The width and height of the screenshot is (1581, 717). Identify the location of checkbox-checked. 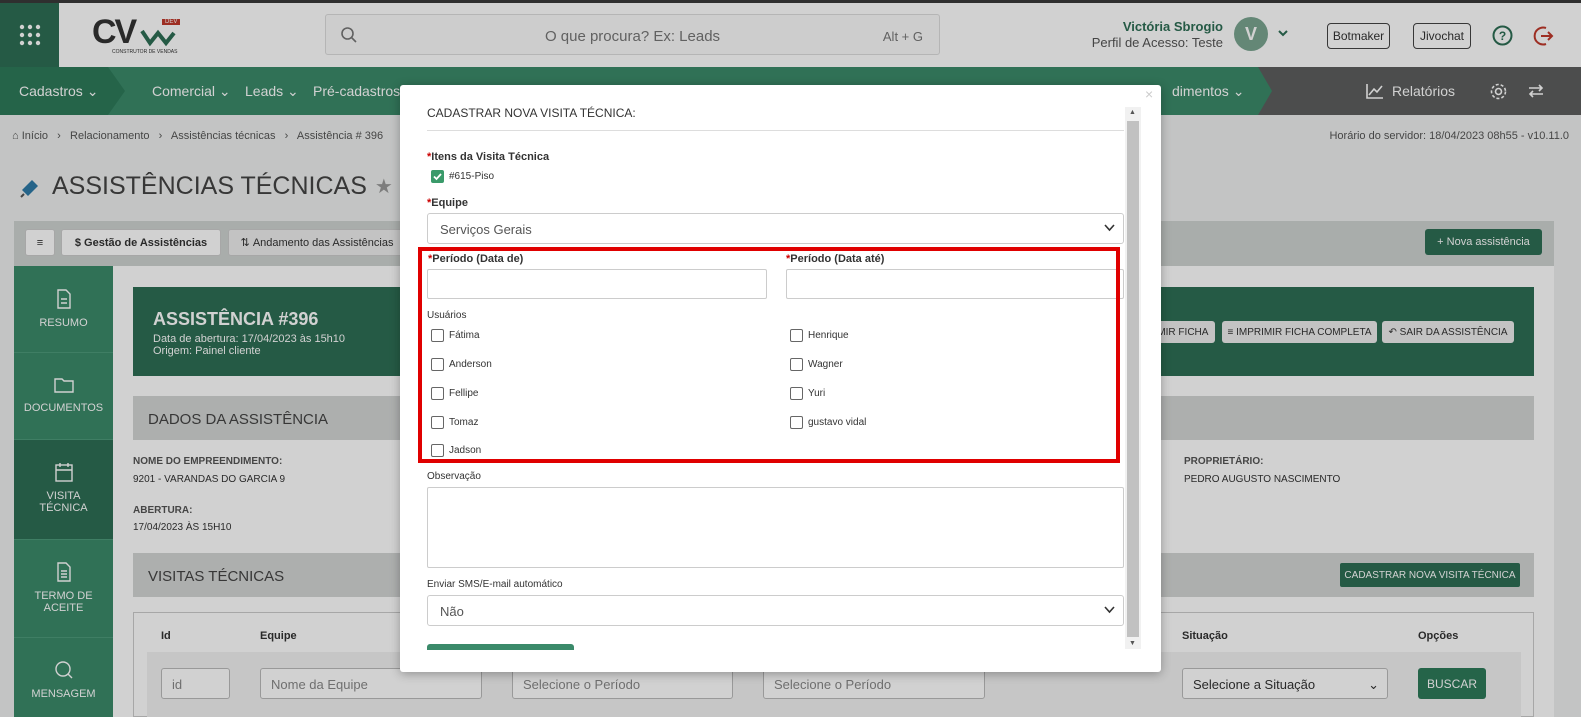
(437, 176).